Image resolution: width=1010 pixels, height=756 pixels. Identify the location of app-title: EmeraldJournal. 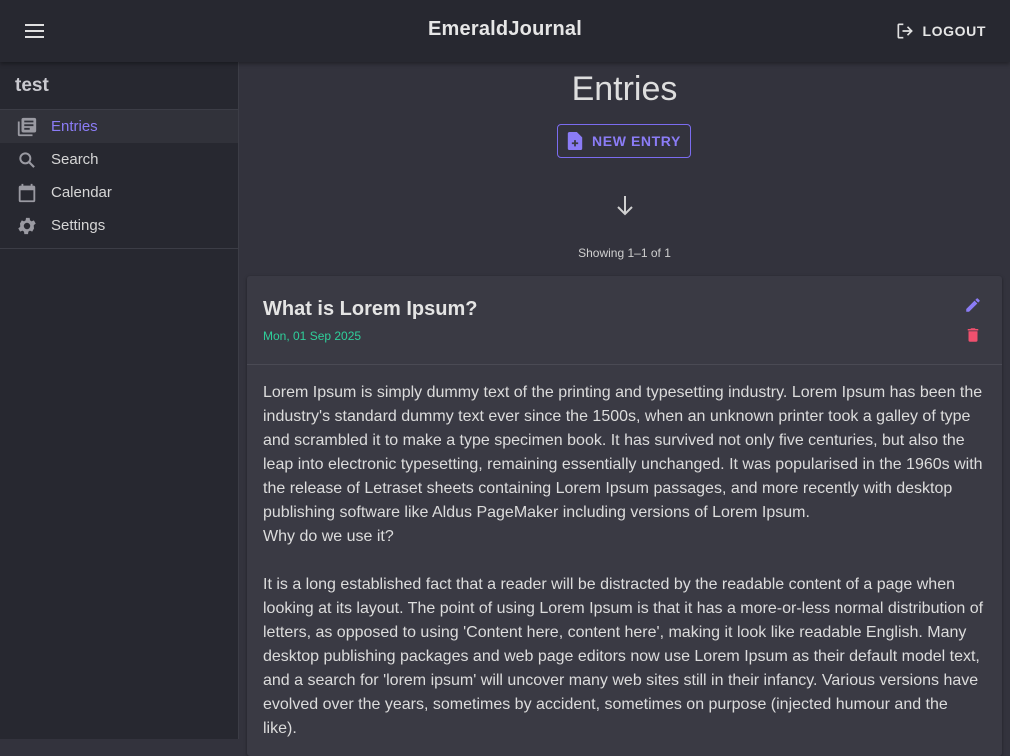
(505, 29).